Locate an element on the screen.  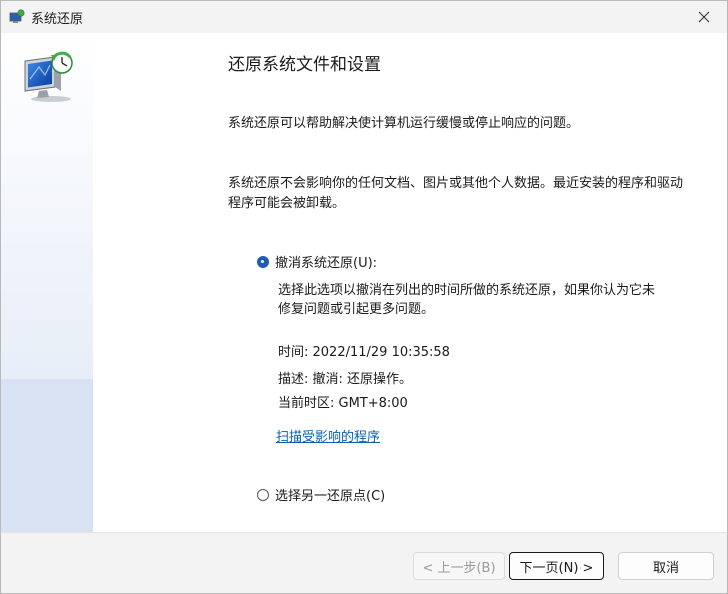
undo-restore-option: 撤消系统还原(U): is located at coordinates (317, 261).